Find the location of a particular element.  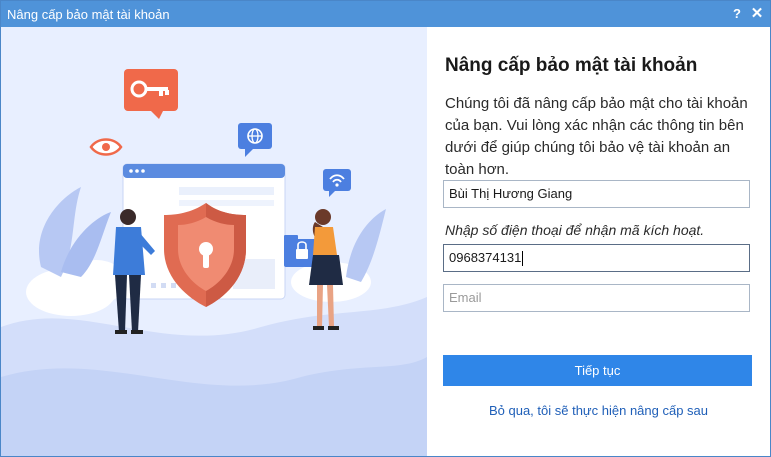

full-name-value: Bùi Thị Hương Giang is located at coordinates (511, 193).